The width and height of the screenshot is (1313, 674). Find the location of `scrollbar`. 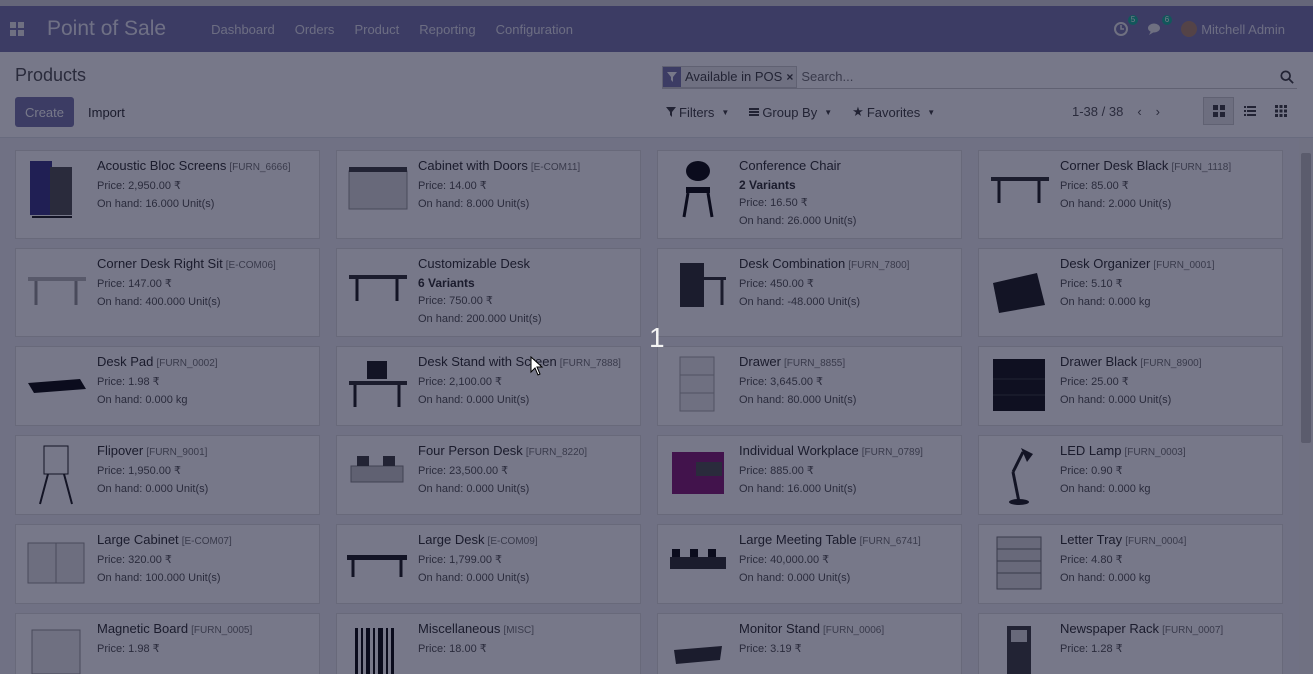

scrollbar is located at coordinates (1306, 406).